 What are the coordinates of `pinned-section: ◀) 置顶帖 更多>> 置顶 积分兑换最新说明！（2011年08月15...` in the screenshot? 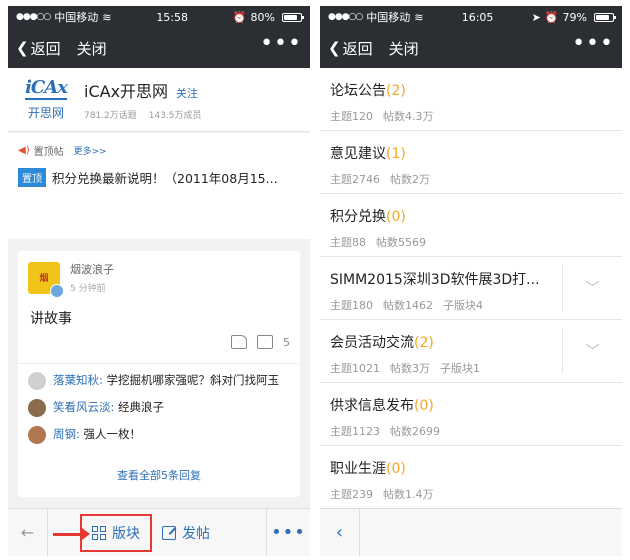 It's located at (159, 186).